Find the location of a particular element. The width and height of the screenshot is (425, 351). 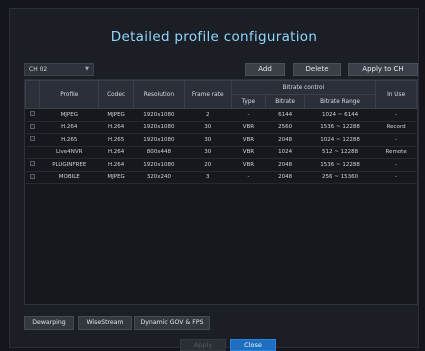

col-bitrate-range: Bitrate Range is located at coordinates (340, 101).